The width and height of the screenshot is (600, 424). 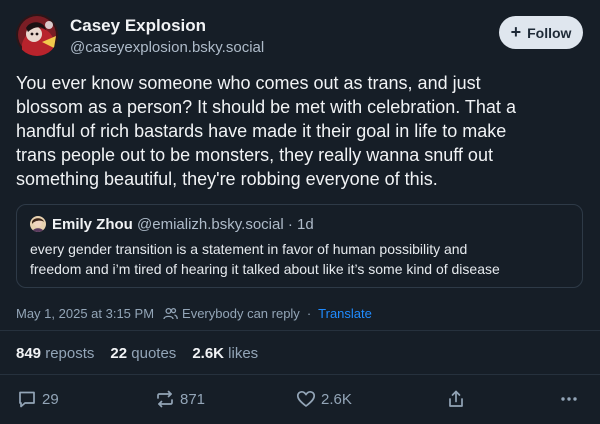 I want to click on likes-label: likes, so click(x=243, y=353).